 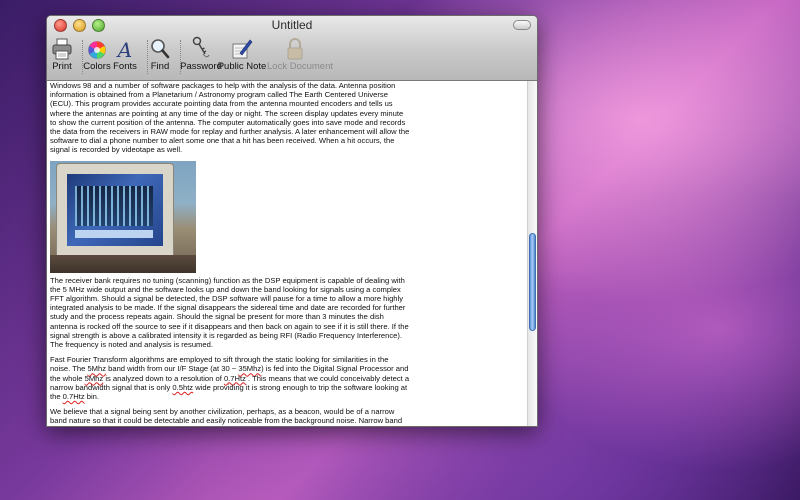 I want to click on text-run: bin., so click(x=91, y=397).